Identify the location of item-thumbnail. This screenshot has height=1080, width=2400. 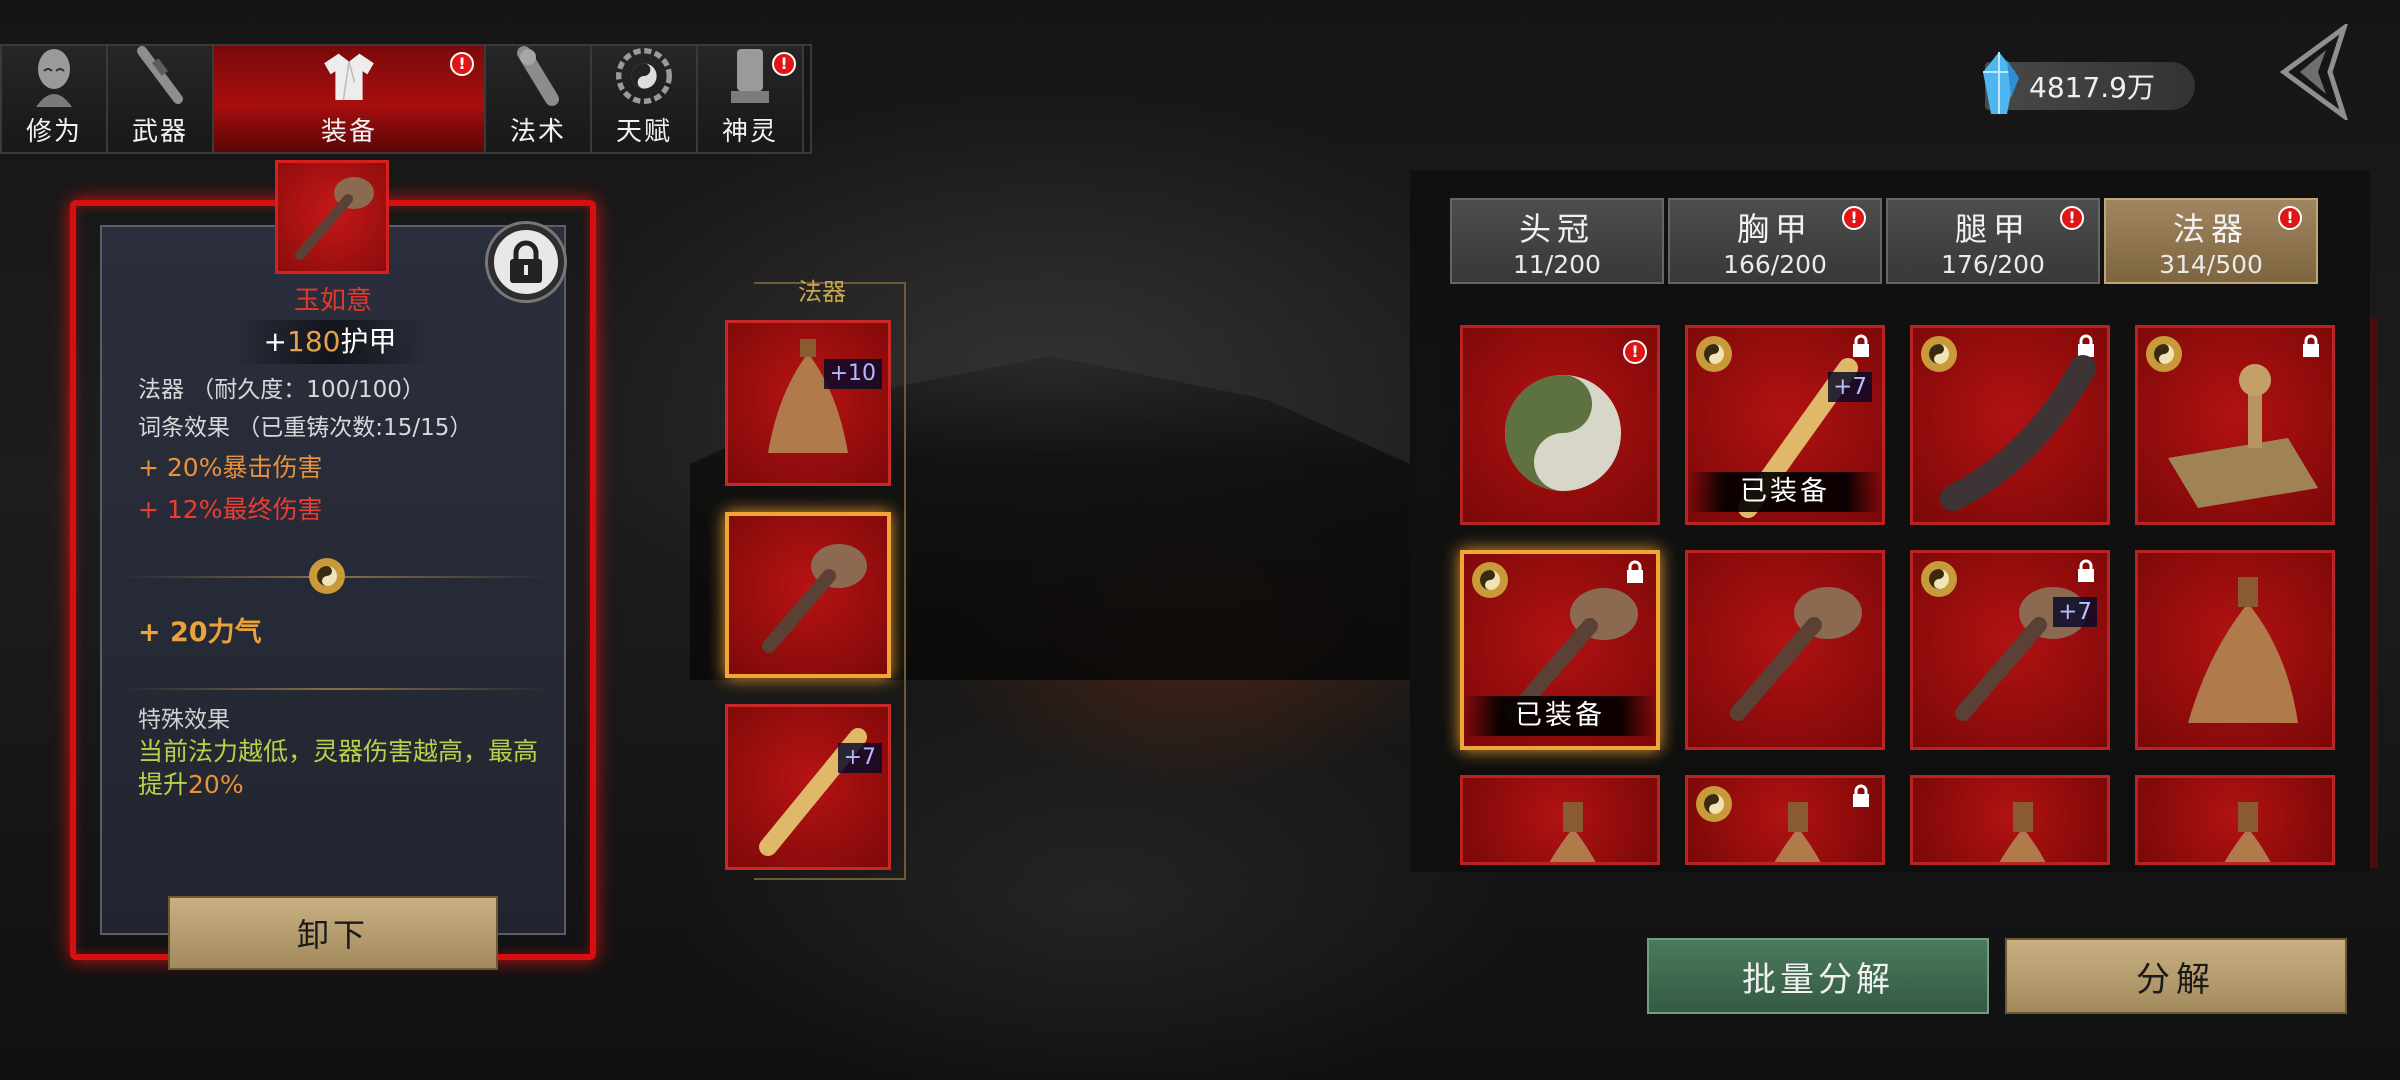
(332, 217).